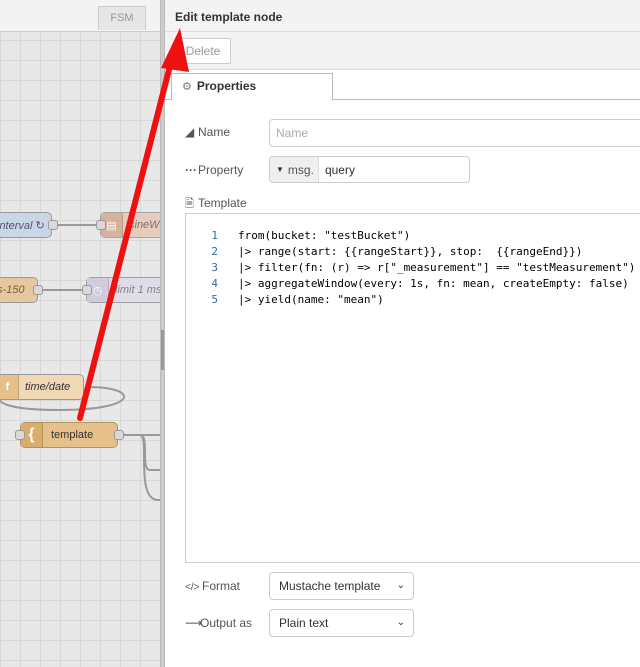 The height and width of the screenshot is (667, 640). I want to click on ellipsis-icon: ···, so click(191, 170).